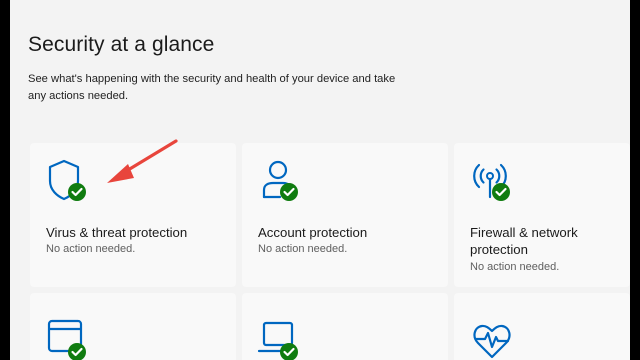 This screenshot has height=360, width=640. What do you see at coordinates (280, 181) in the screenshot?
I see `account-icon` at bounding box center [280, 181].